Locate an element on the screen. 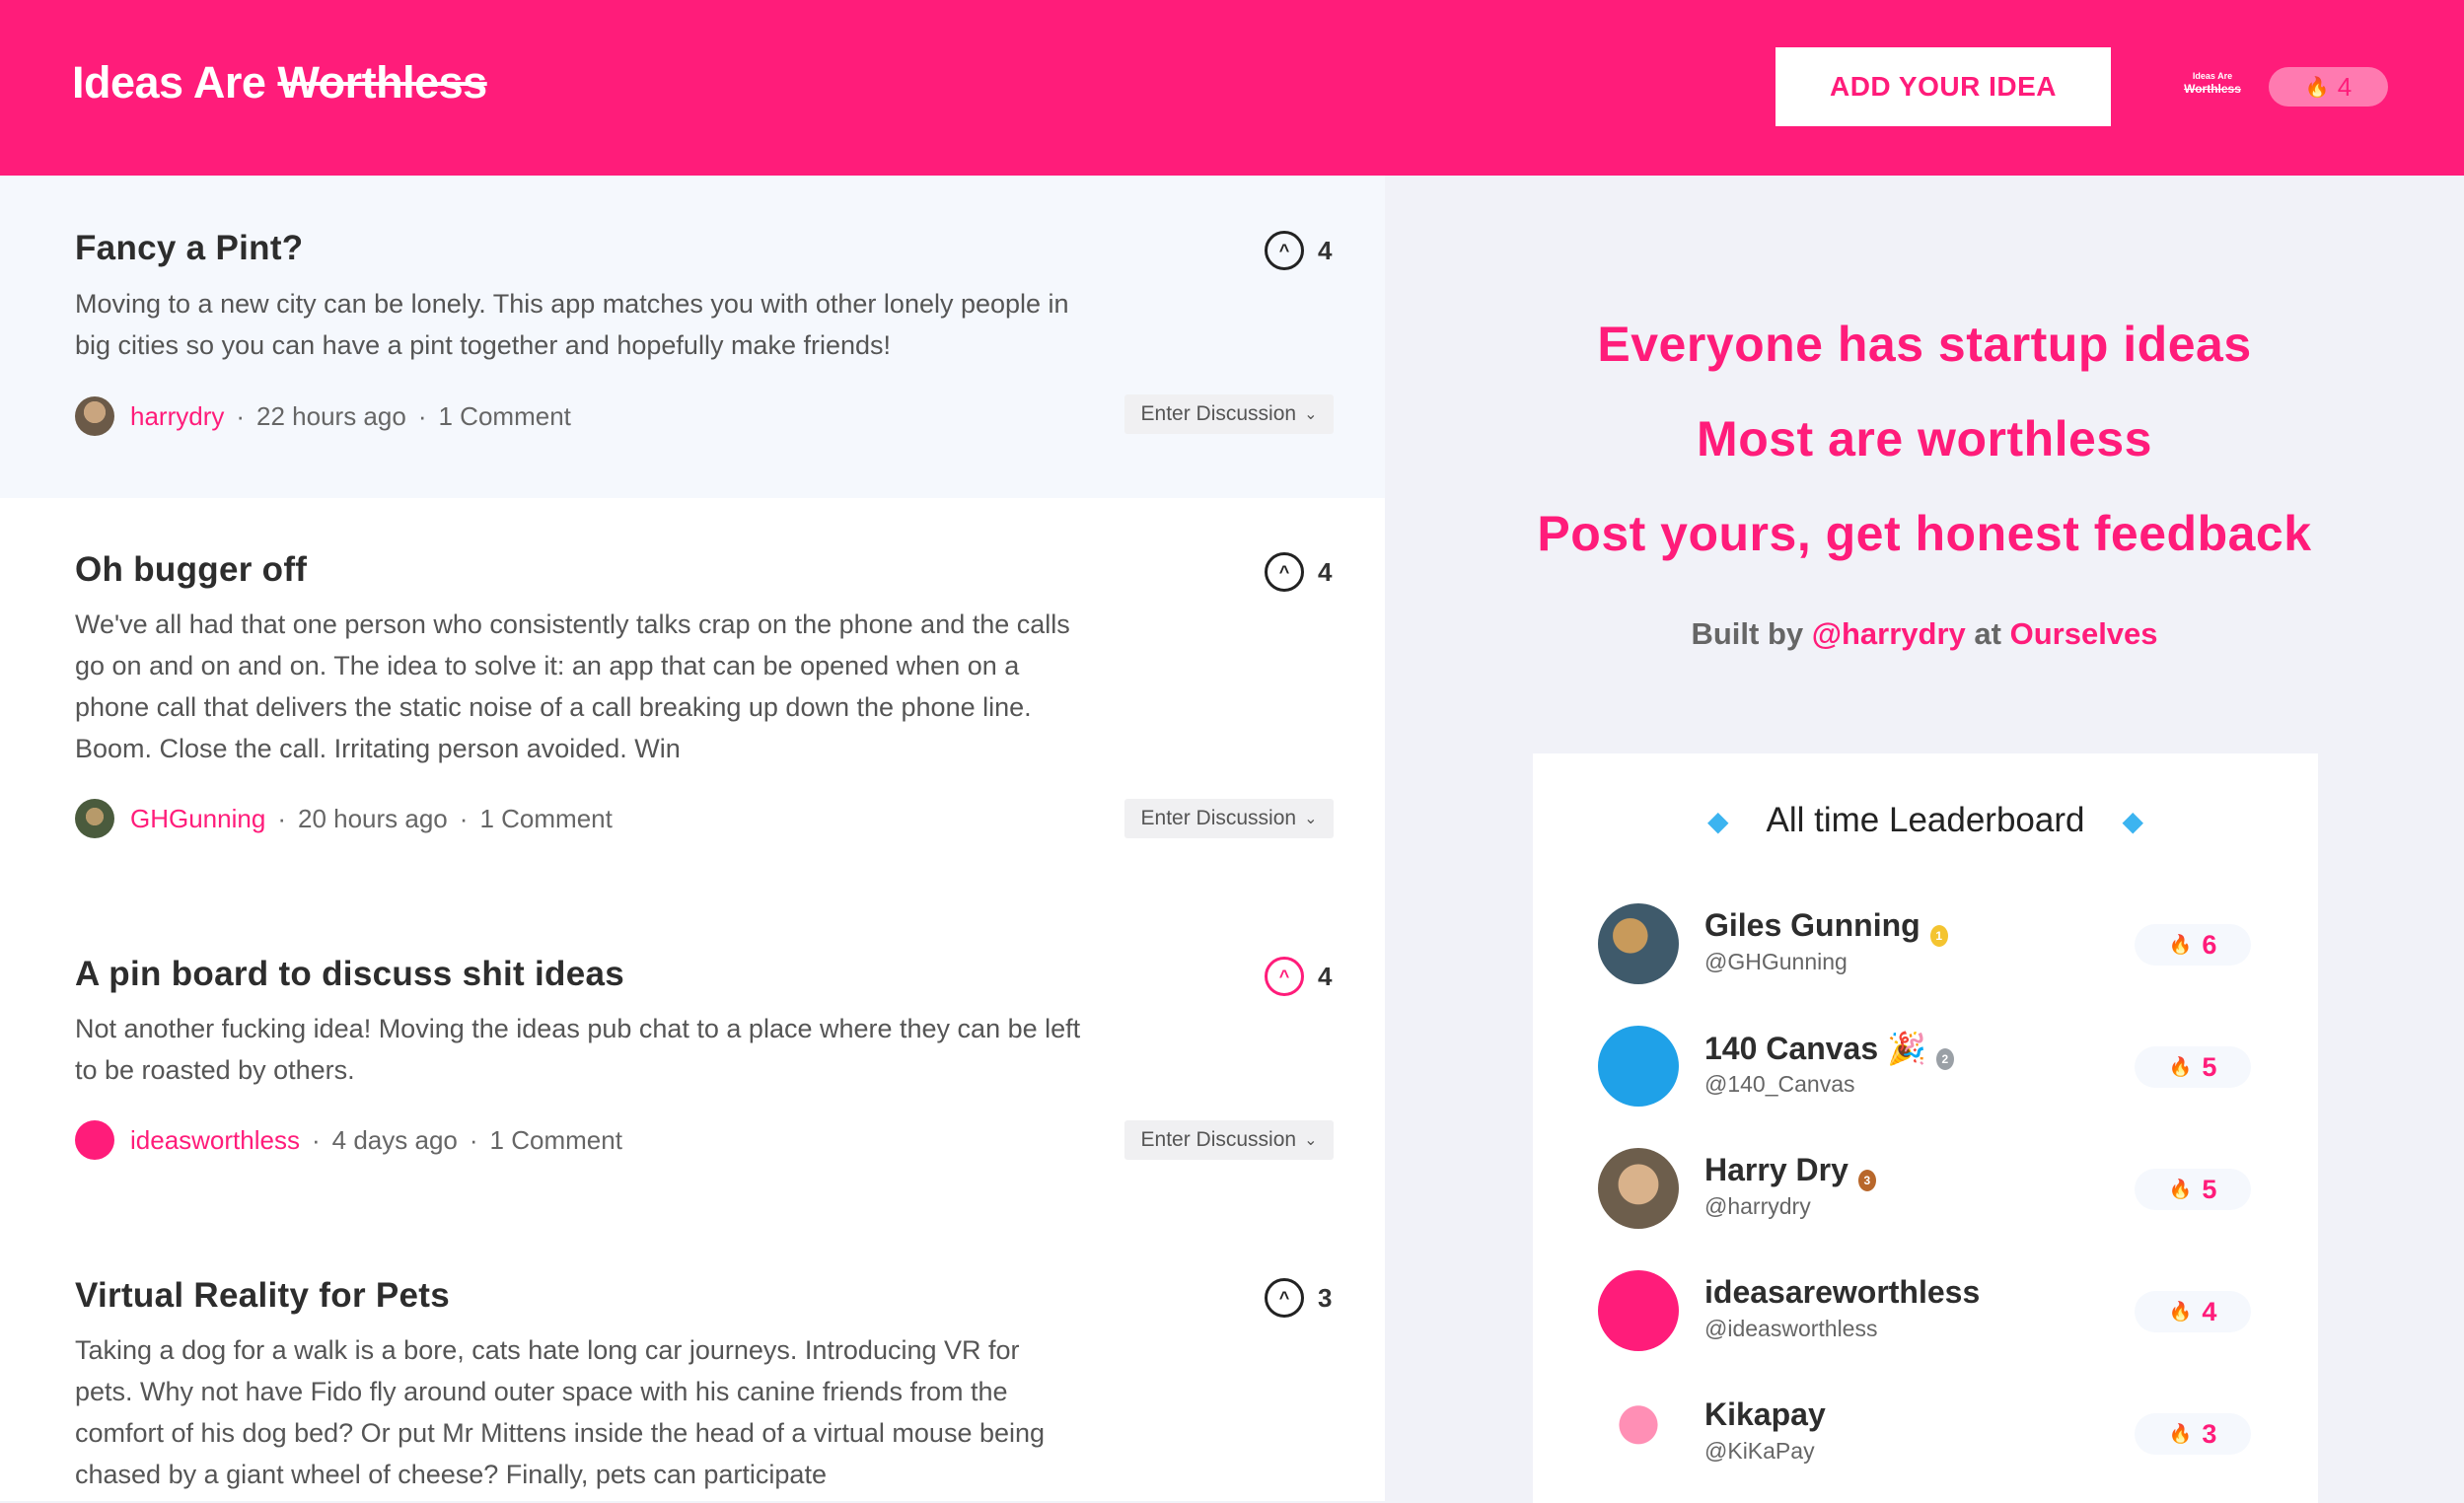 The image size is (2464, 1503). leaderboard-row: 140 Canvas 🎉 2 @140_Canvas 🔥 5 is located at coordinates (1928, 1067).